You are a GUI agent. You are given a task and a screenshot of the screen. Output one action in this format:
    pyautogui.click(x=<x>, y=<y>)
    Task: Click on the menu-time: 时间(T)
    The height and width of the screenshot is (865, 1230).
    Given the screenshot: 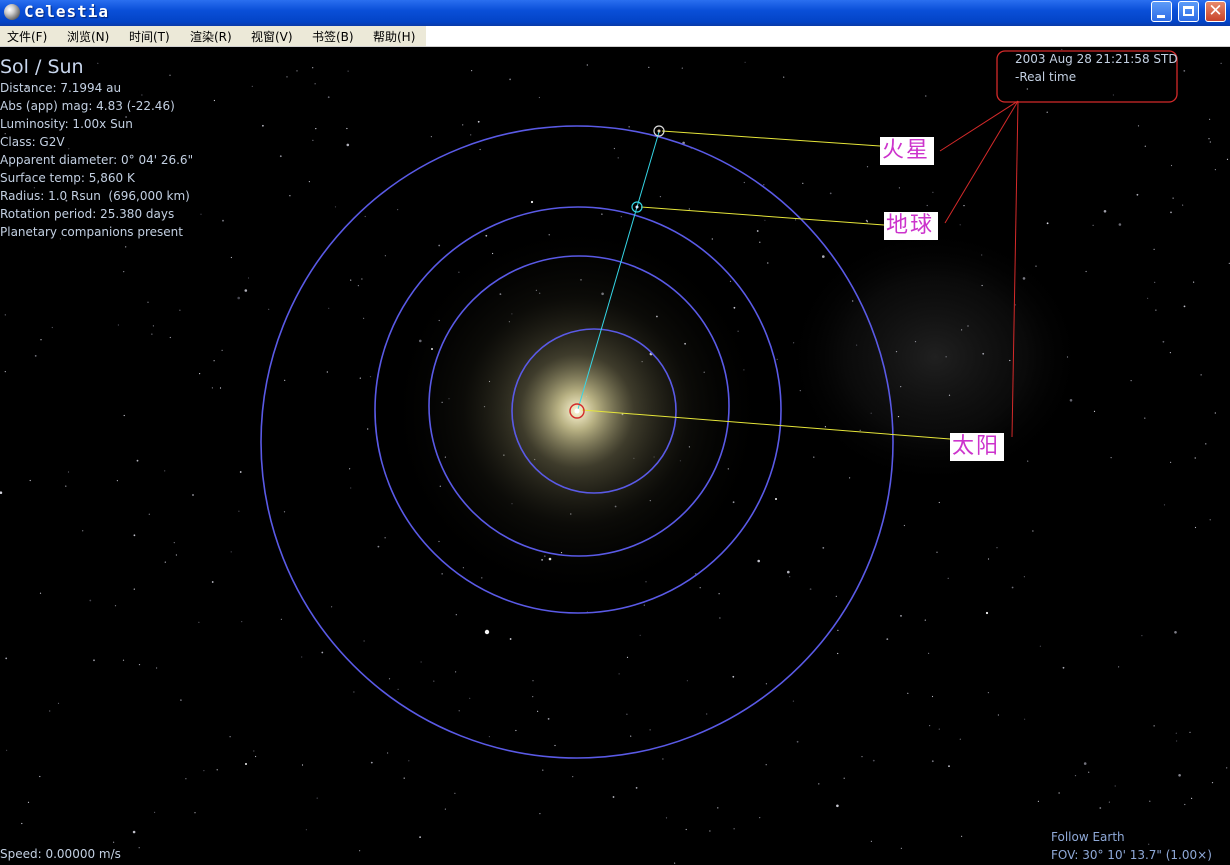 What is the action you would take?
    pyautogui.click(x=149, y=36)
    